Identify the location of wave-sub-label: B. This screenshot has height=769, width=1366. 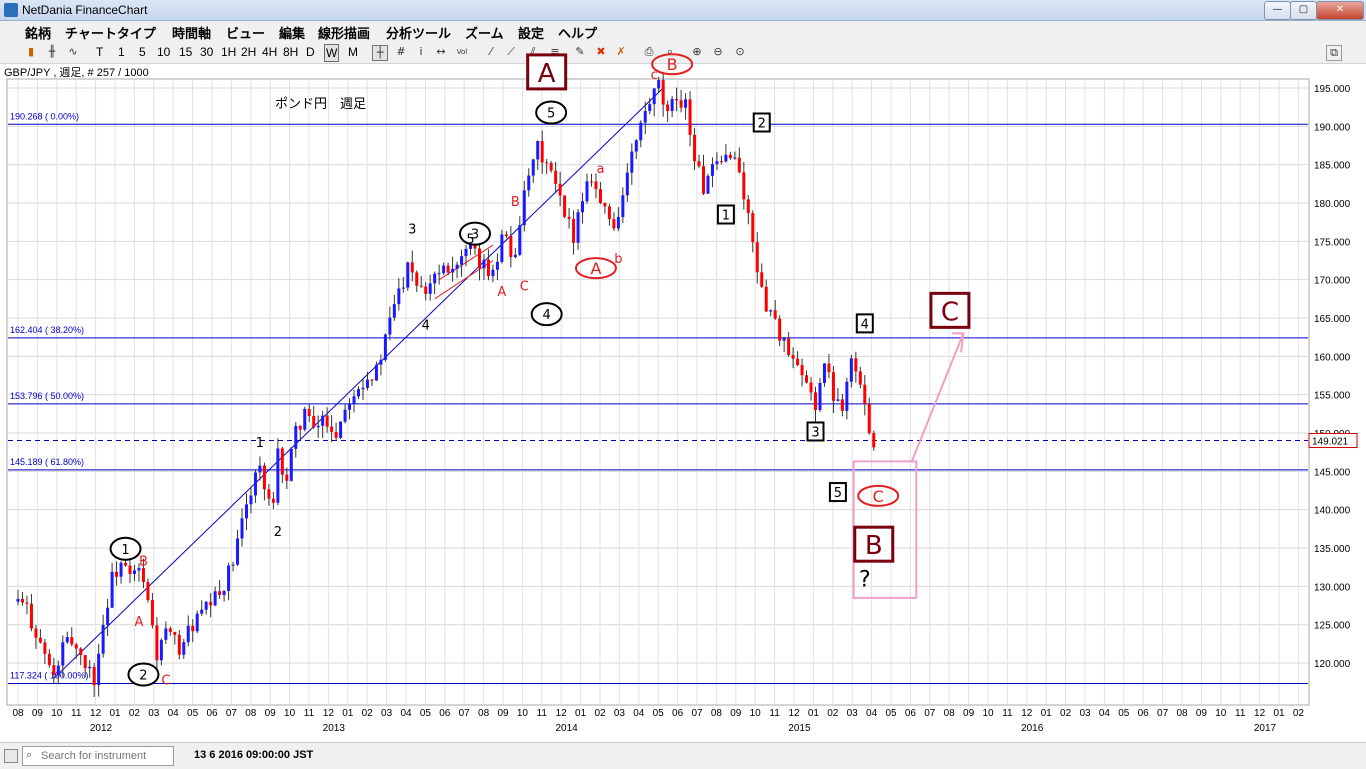
(515, 202).